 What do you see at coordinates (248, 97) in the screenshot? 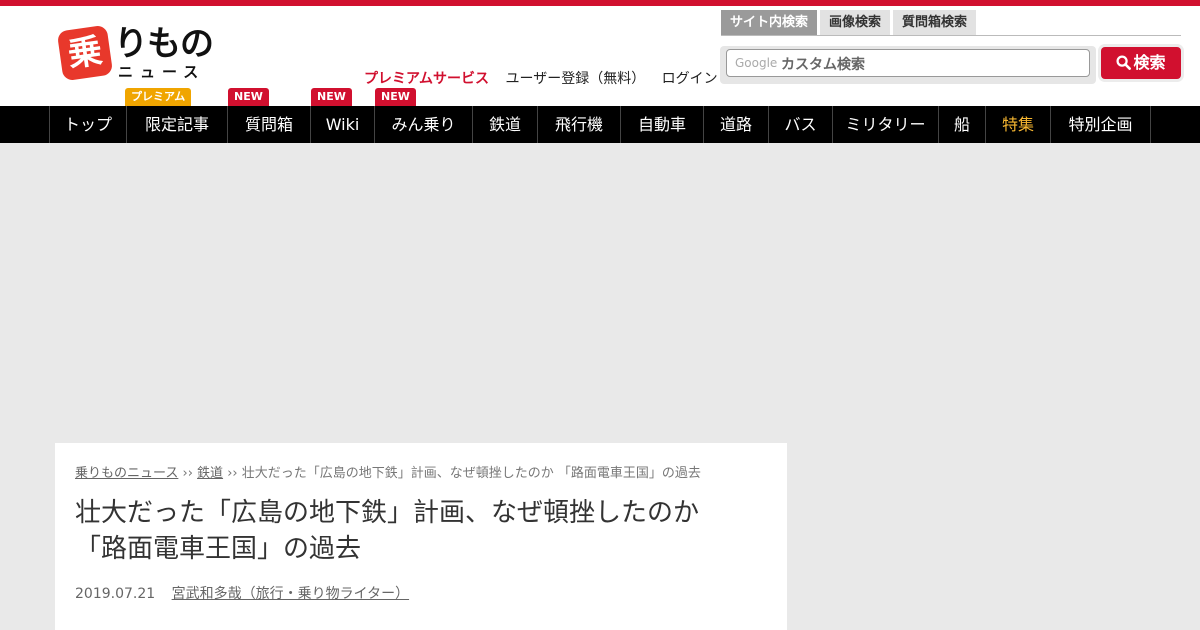
I see `nav-badge-new-qa: NEW` at bounding box center [248, 97].